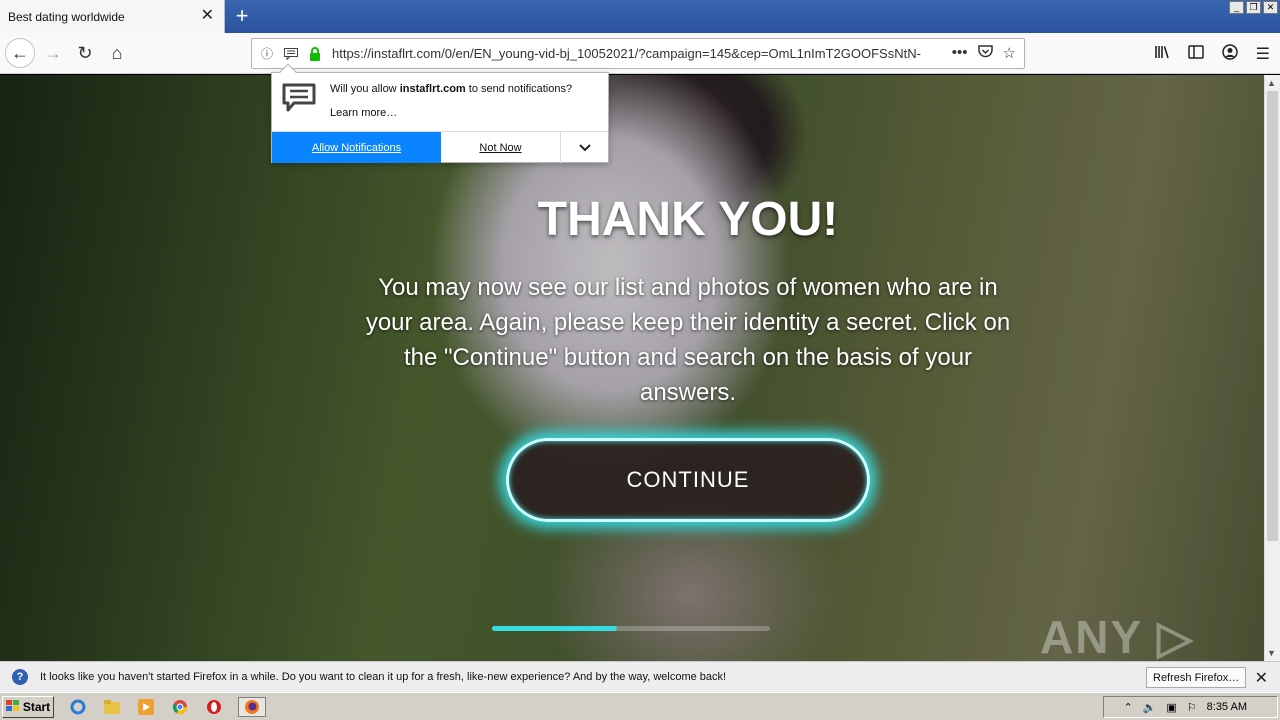  What do you see at coordinates (356, 147) in the screenshot?
I see `allow-notifications-button: Allow Notifications` at bounding box center [356, 147].